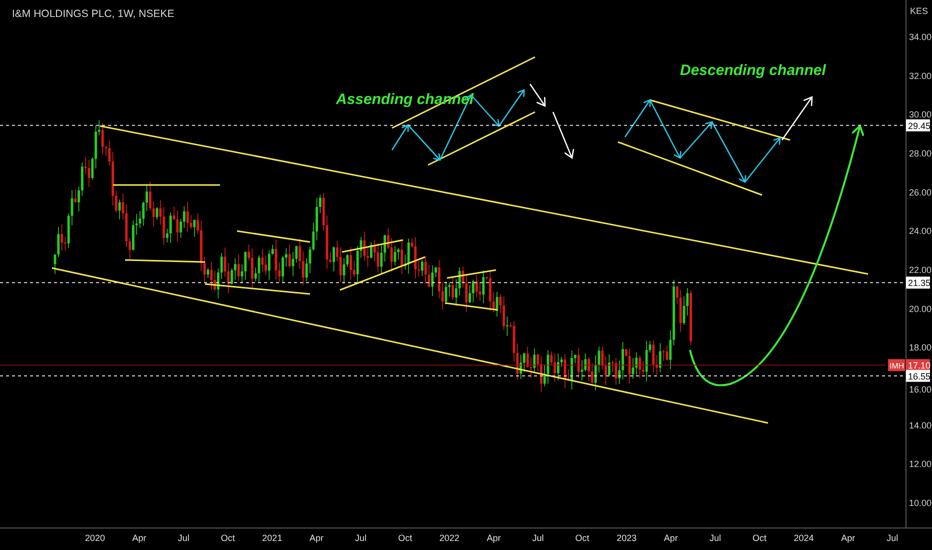  Describe the element at coordinates (920, 425) in the screenshot. I see `price-label: 14.00` at that location.